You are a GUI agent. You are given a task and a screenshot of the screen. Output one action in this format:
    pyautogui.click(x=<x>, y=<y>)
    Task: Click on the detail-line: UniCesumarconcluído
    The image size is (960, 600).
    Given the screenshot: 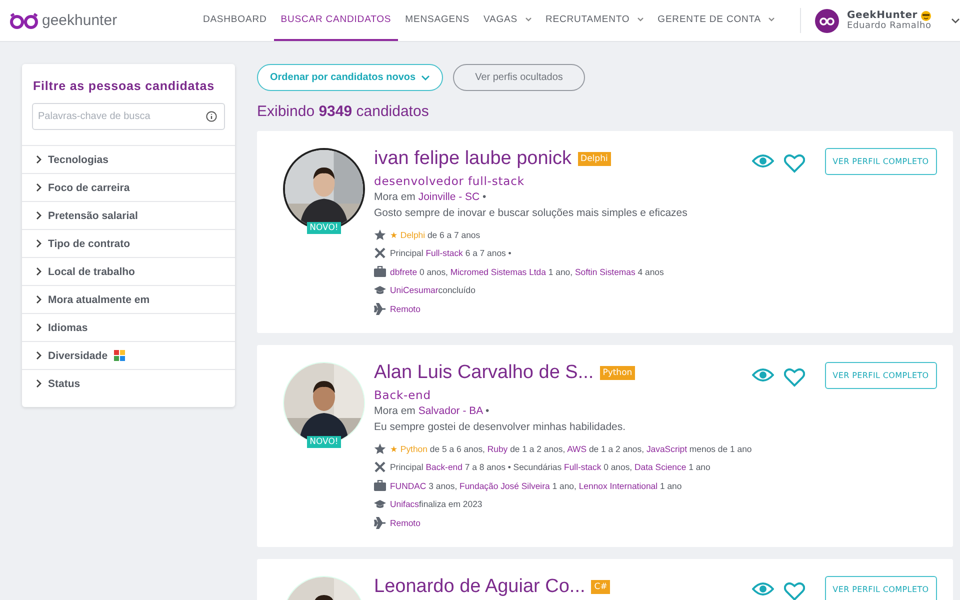 What is the action you would take?
    pyautogui.click(x=433, y=290)
    